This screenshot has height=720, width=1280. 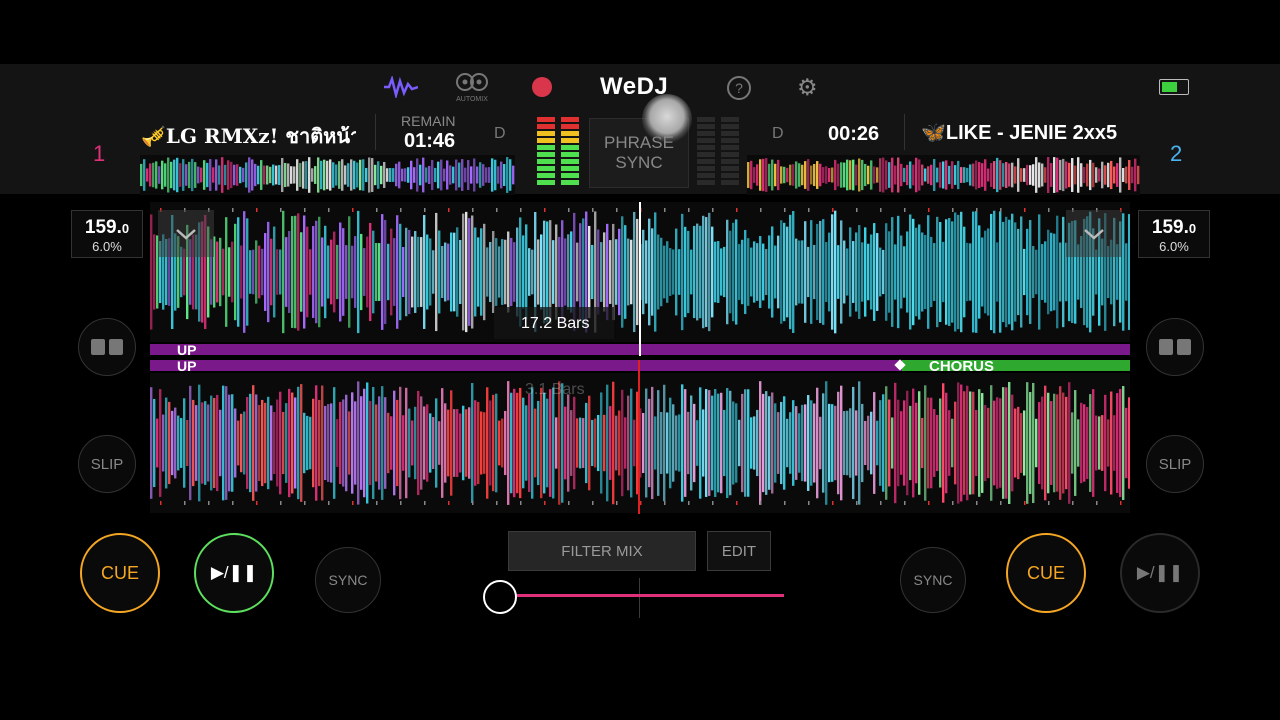 I want to click on deck2-phrase-bar, so click(x=526, y=365).